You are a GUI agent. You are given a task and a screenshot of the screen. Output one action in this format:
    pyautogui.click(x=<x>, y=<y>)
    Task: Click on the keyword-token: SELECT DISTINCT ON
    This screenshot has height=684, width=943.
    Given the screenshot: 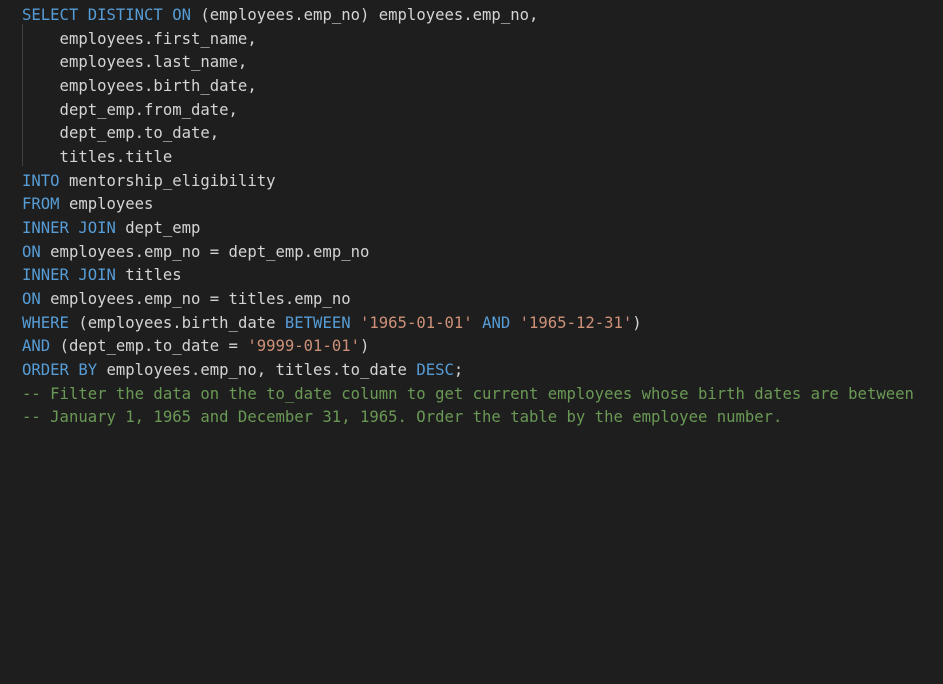 What is the action you would take?
    pyautogui.click(x=111, y=15)
    